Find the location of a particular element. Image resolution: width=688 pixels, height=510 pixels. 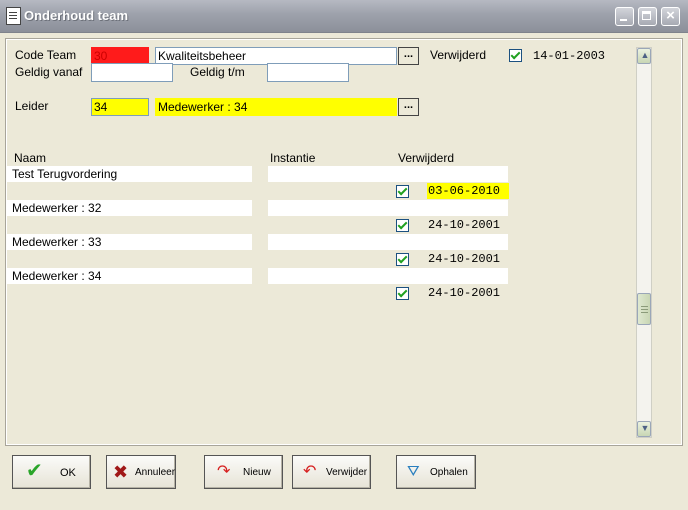

minimize-button is located at coordinates (624, 16).